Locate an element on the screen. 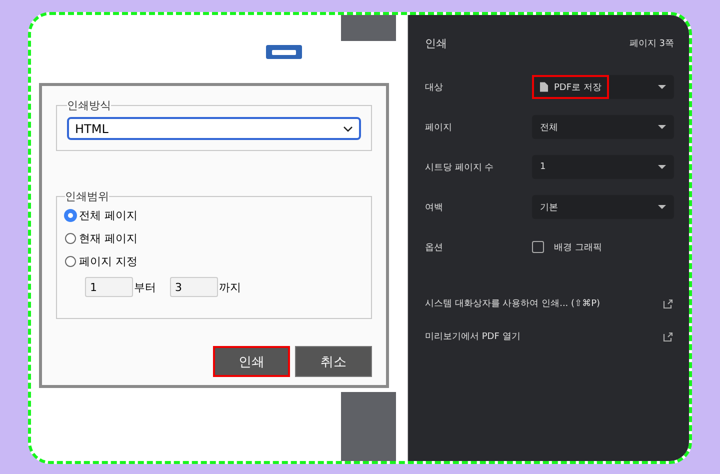 This screenshot has width=720, height=474. from-label: 부터 is located at coordinates (145, 287).